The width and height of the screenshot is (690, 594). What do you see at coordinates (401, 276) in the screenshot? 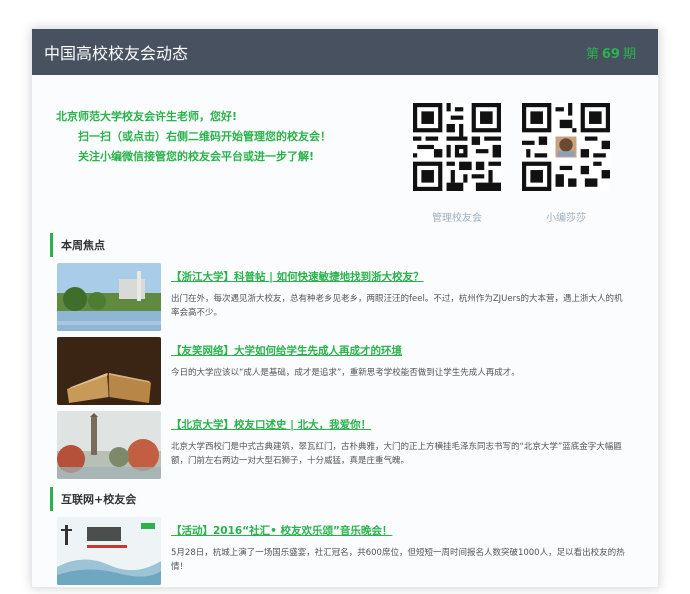
I see `article-title-link: 【浙江大学】科普帖 | 如何快速敏捷地找到浙大校友？` at bounding box center [401, 276].